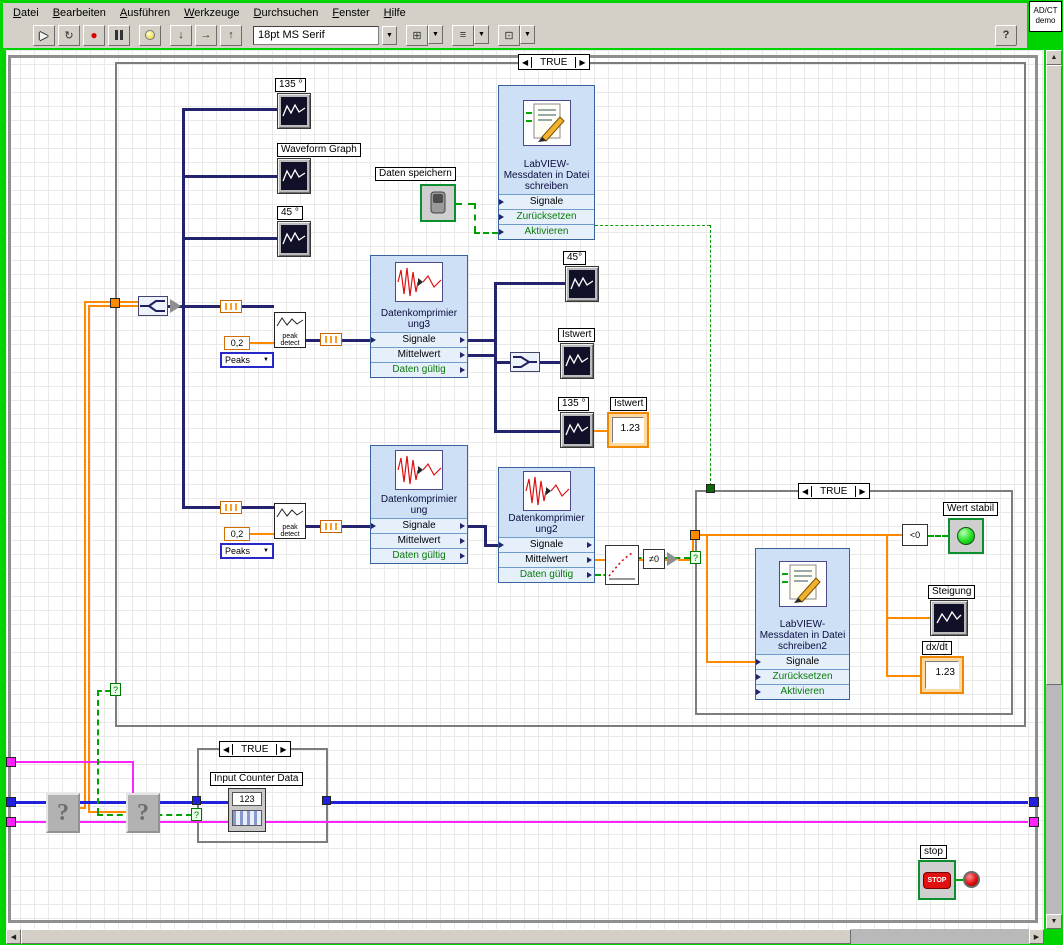 This screenshot has height=945, width=1063. I want to click on peaks-enum-lower: Peaks ▼, so click(247, 551).